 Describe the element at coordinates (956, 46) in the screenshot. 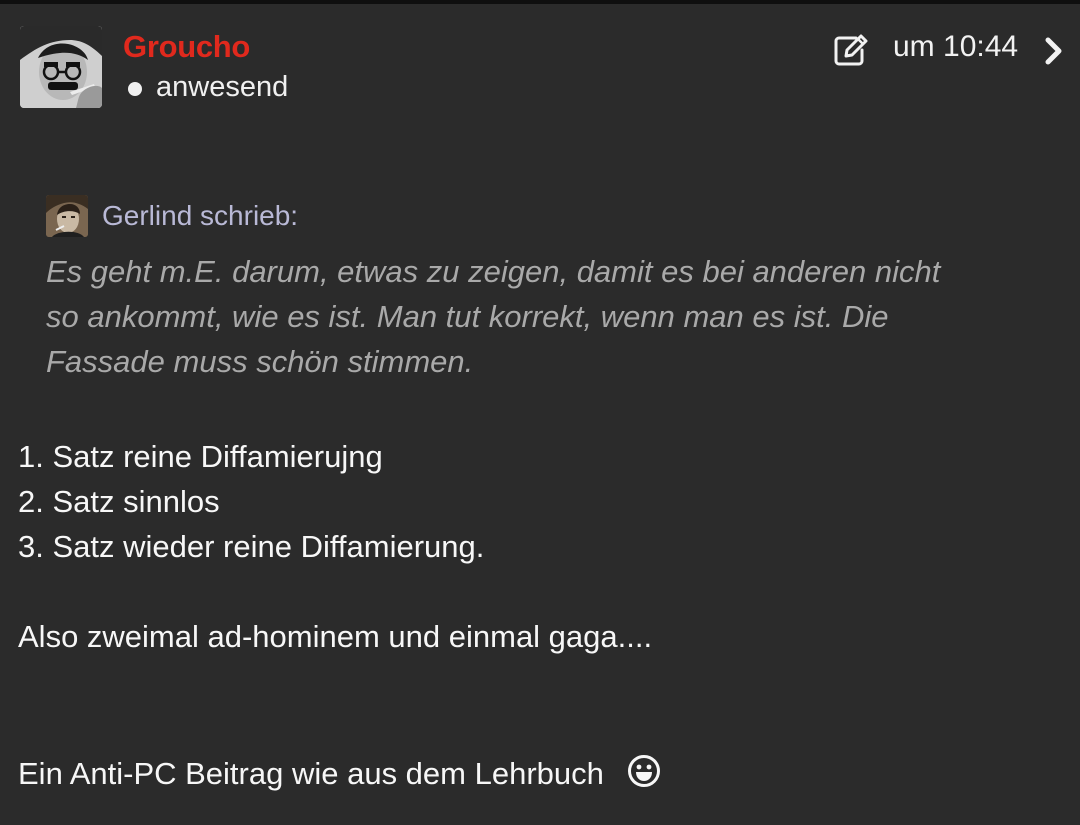

I see `post-timestamp: um 10:44` at that location.